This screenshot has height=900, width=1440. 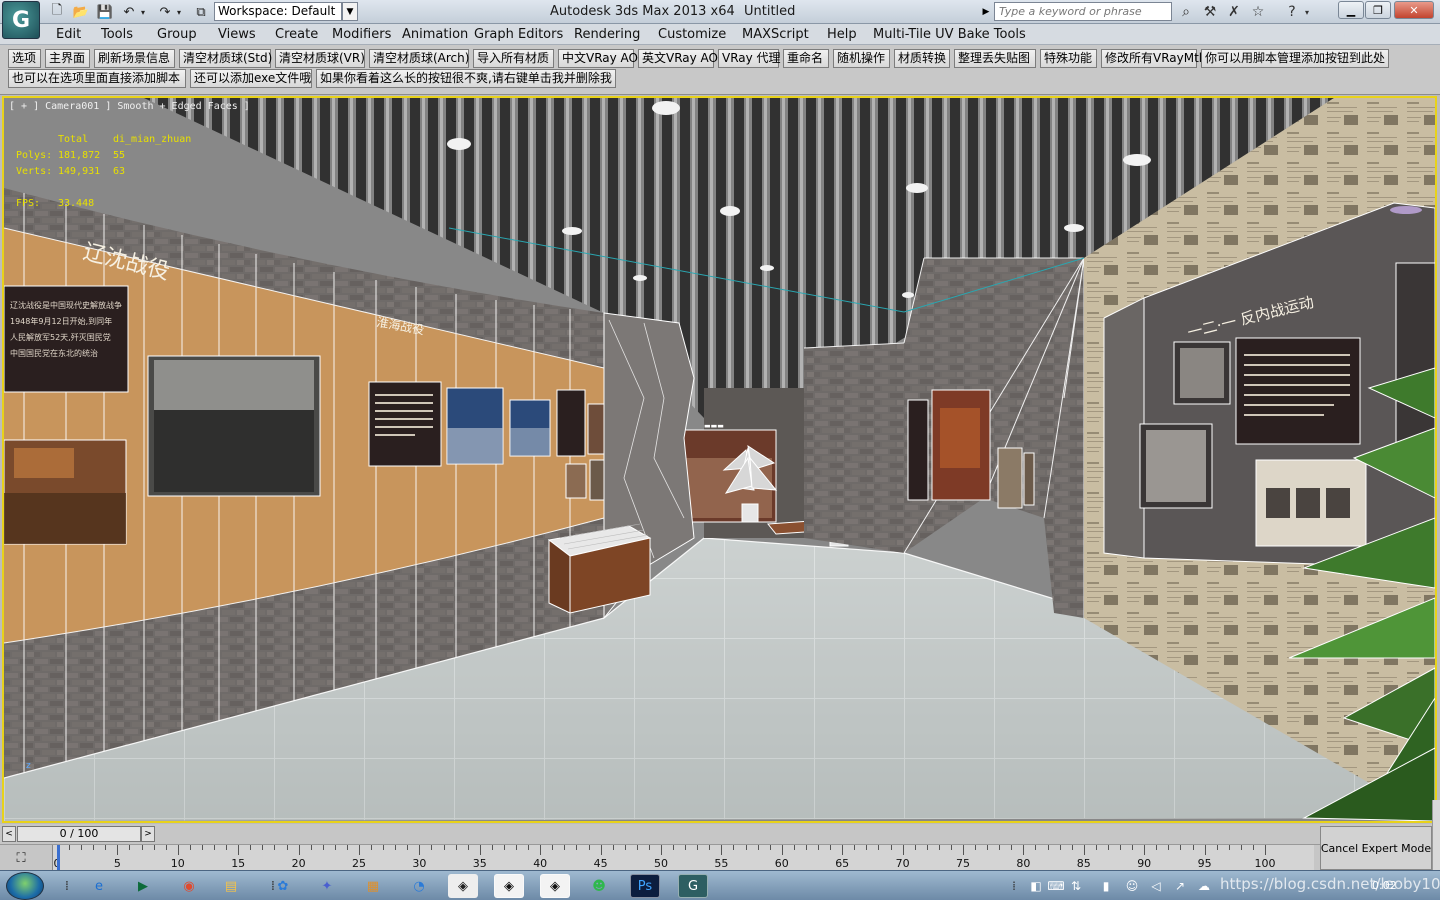 I want to click on photoshop-icon: Ps, so click(x=645, y=886).